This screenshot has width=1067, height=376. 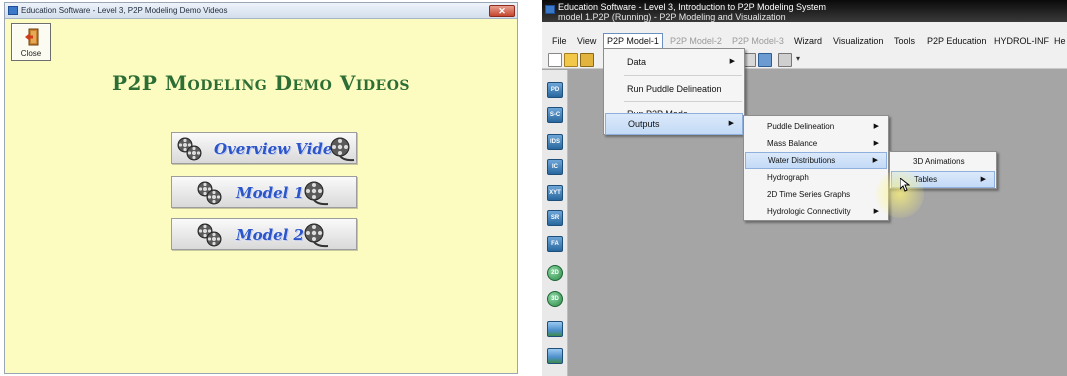 What do you see at coordinates (674, 124) in the screenshot?
I see `menu-item-outputs: Outputs ▶` at bounding box center [674, 124].